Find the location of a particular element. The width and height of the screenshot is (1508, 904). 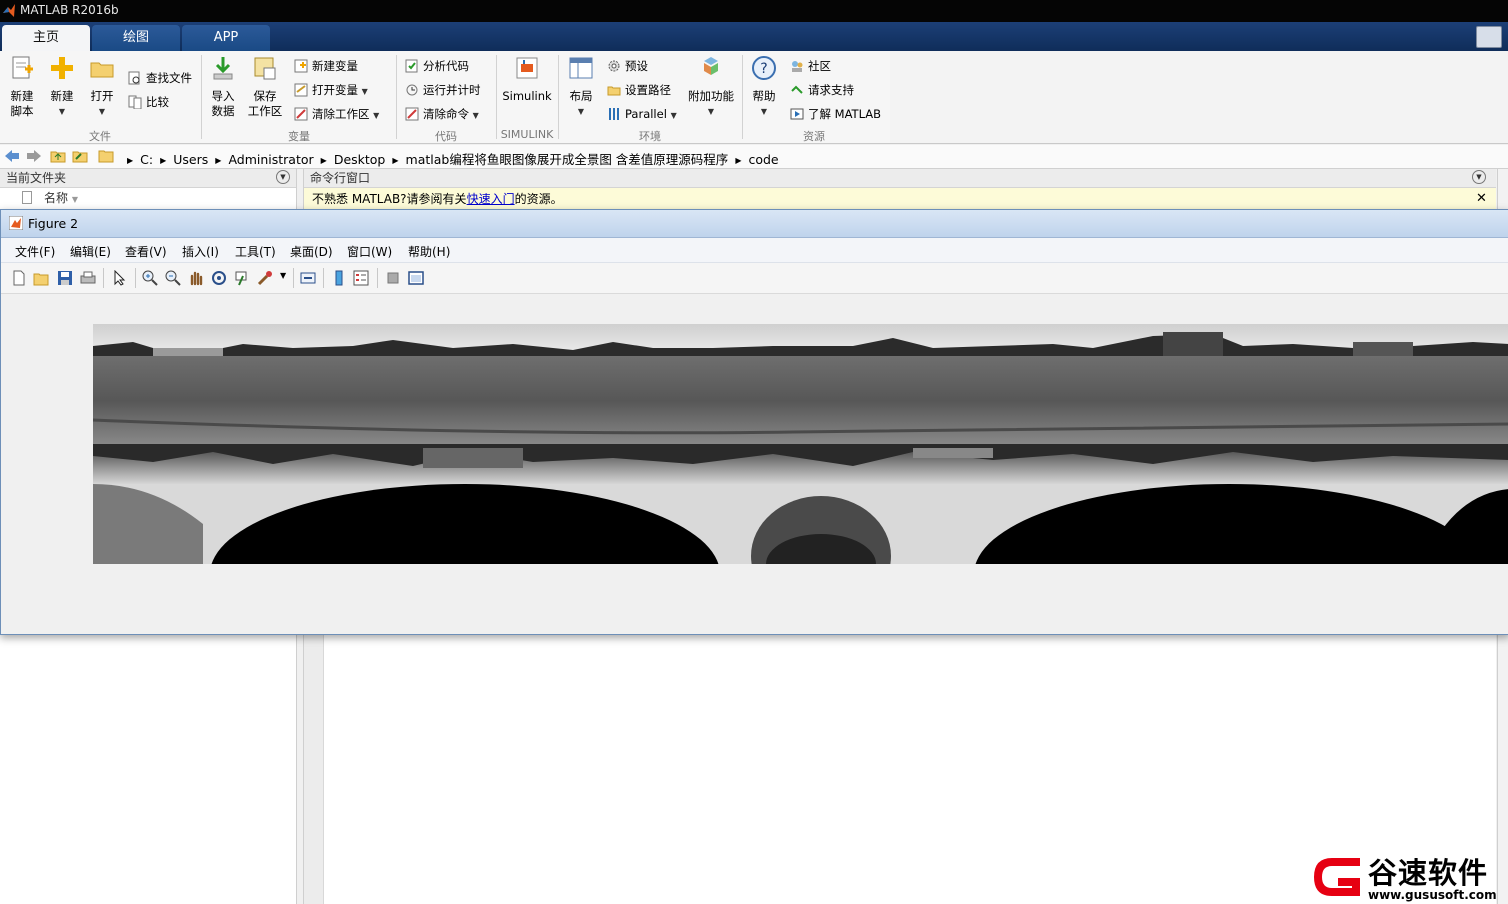

learn-matlab-button: 了解 MATLAB is located at coordinates (835, 114).